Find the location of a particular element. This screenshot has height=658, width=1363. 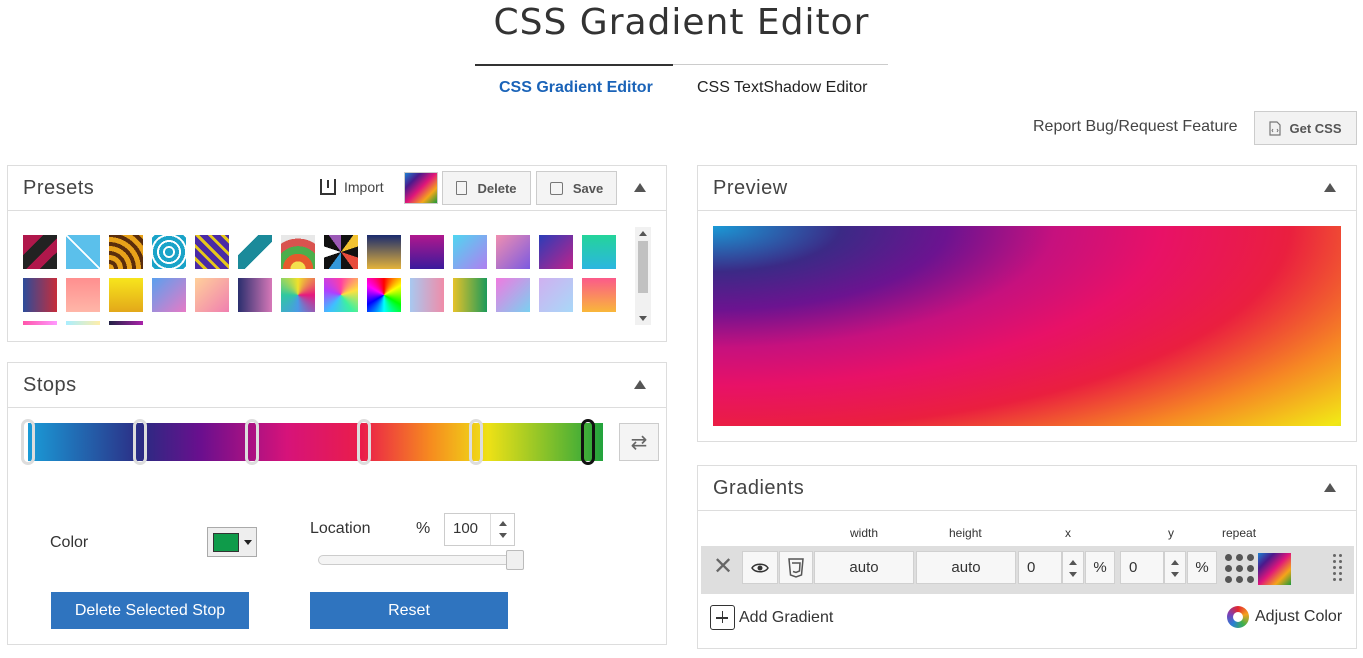

location-stepper is located at coordinates (502, 529).